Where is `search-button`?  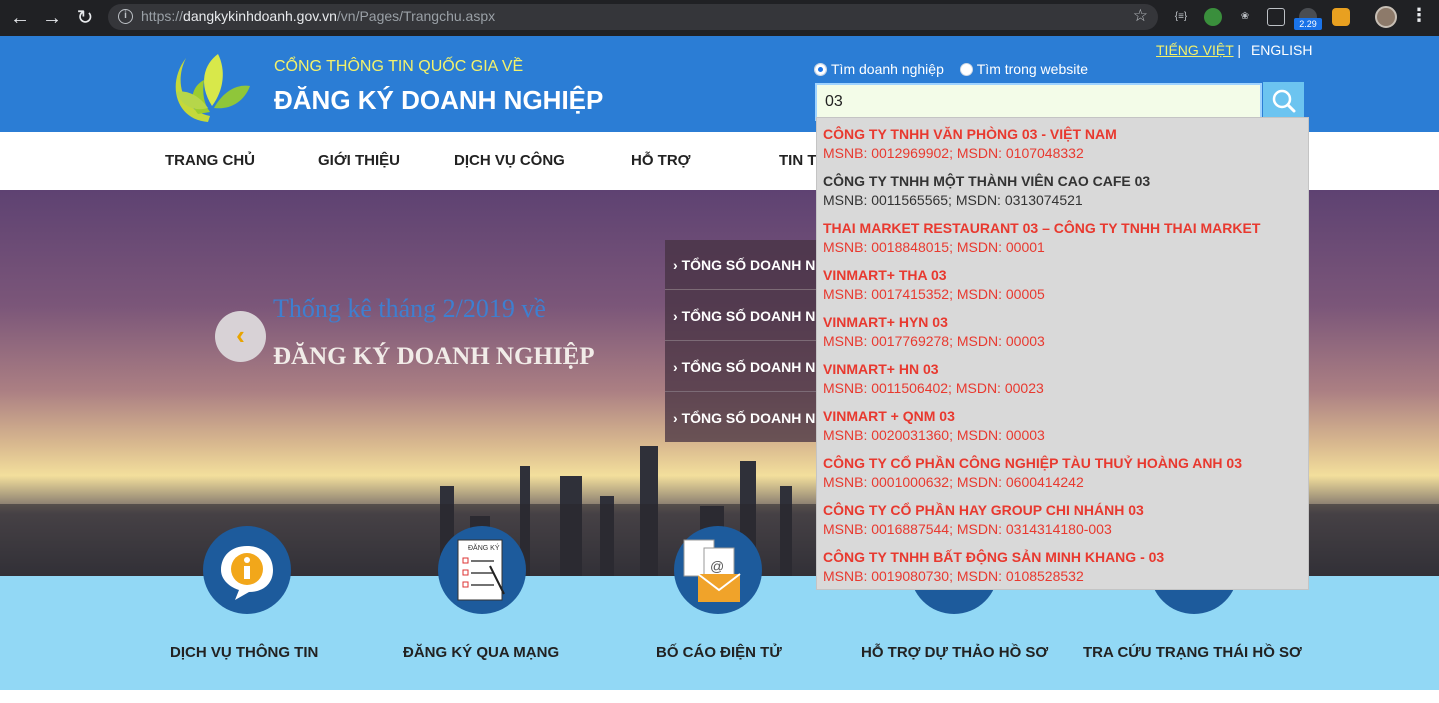
search-button is located at coordinates (1283, 101).